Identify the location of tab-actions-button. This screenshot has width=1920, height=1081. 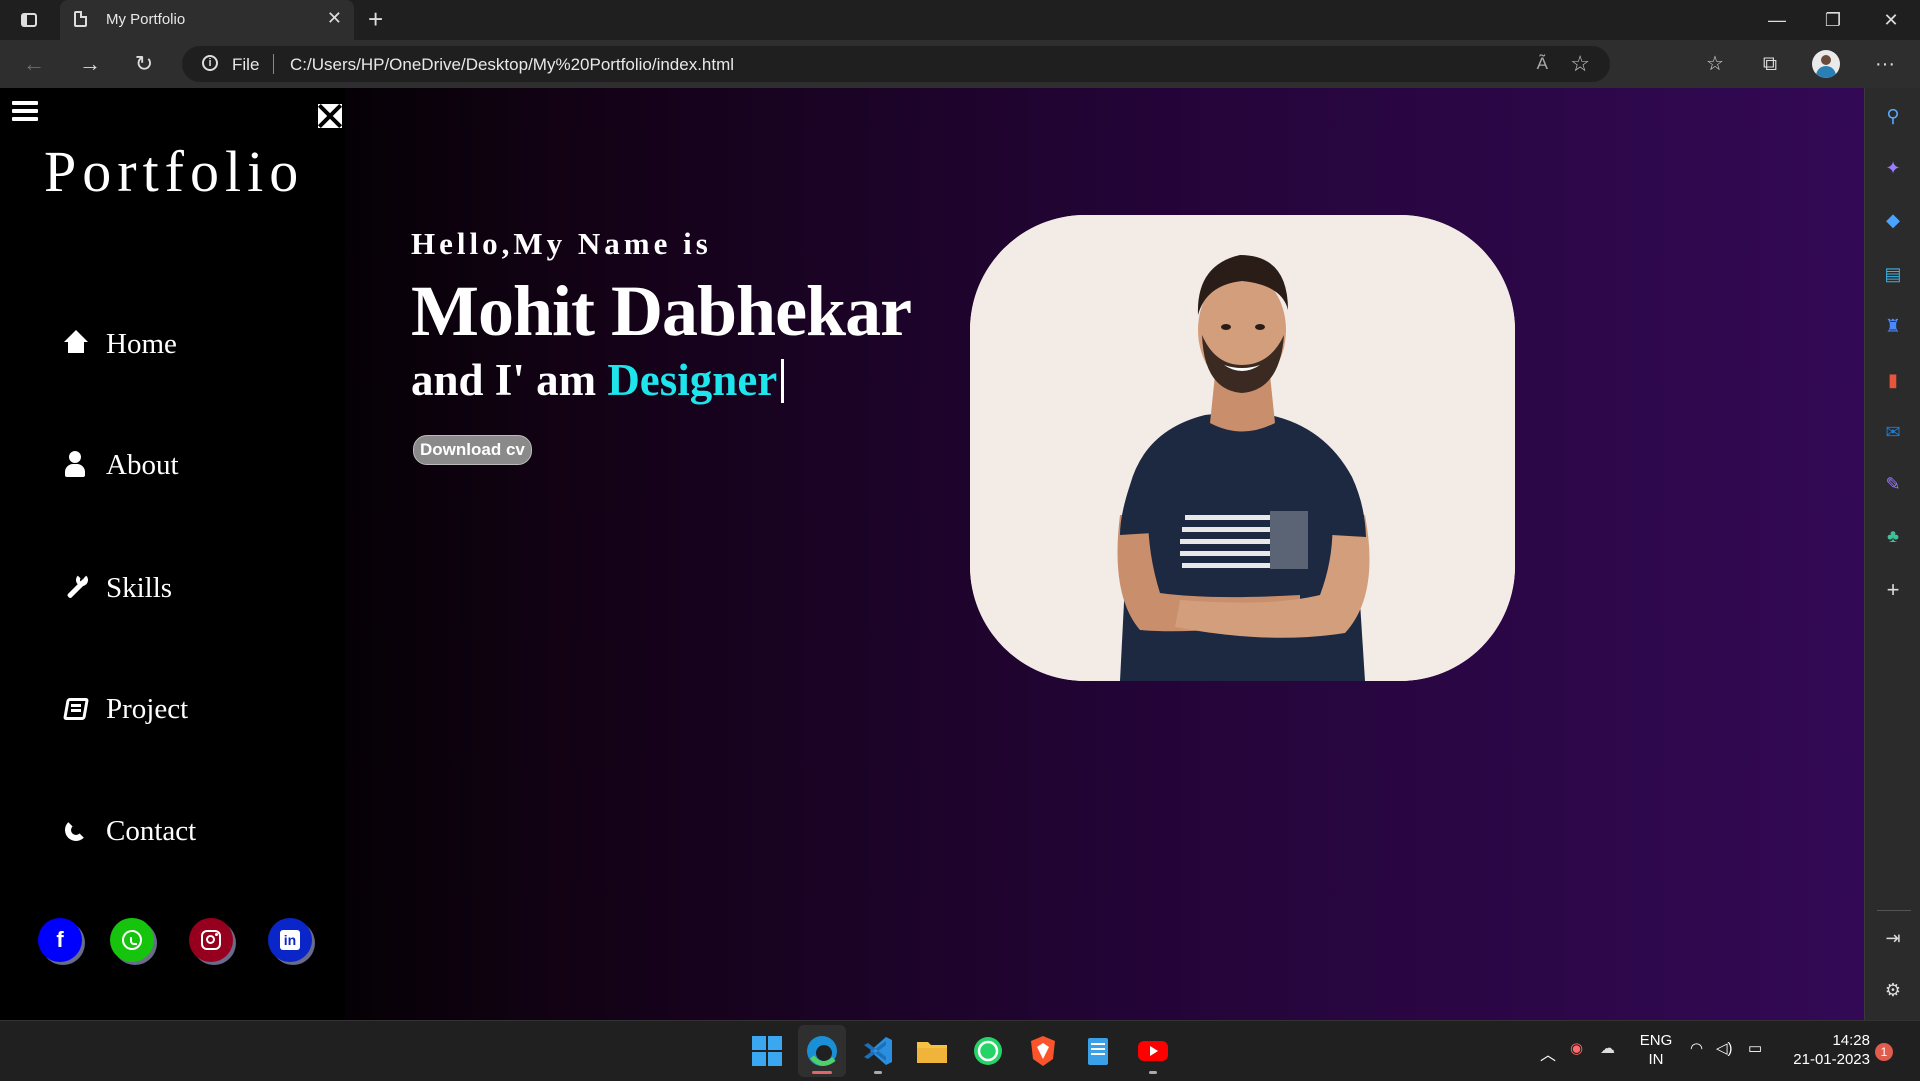
(29, 20).